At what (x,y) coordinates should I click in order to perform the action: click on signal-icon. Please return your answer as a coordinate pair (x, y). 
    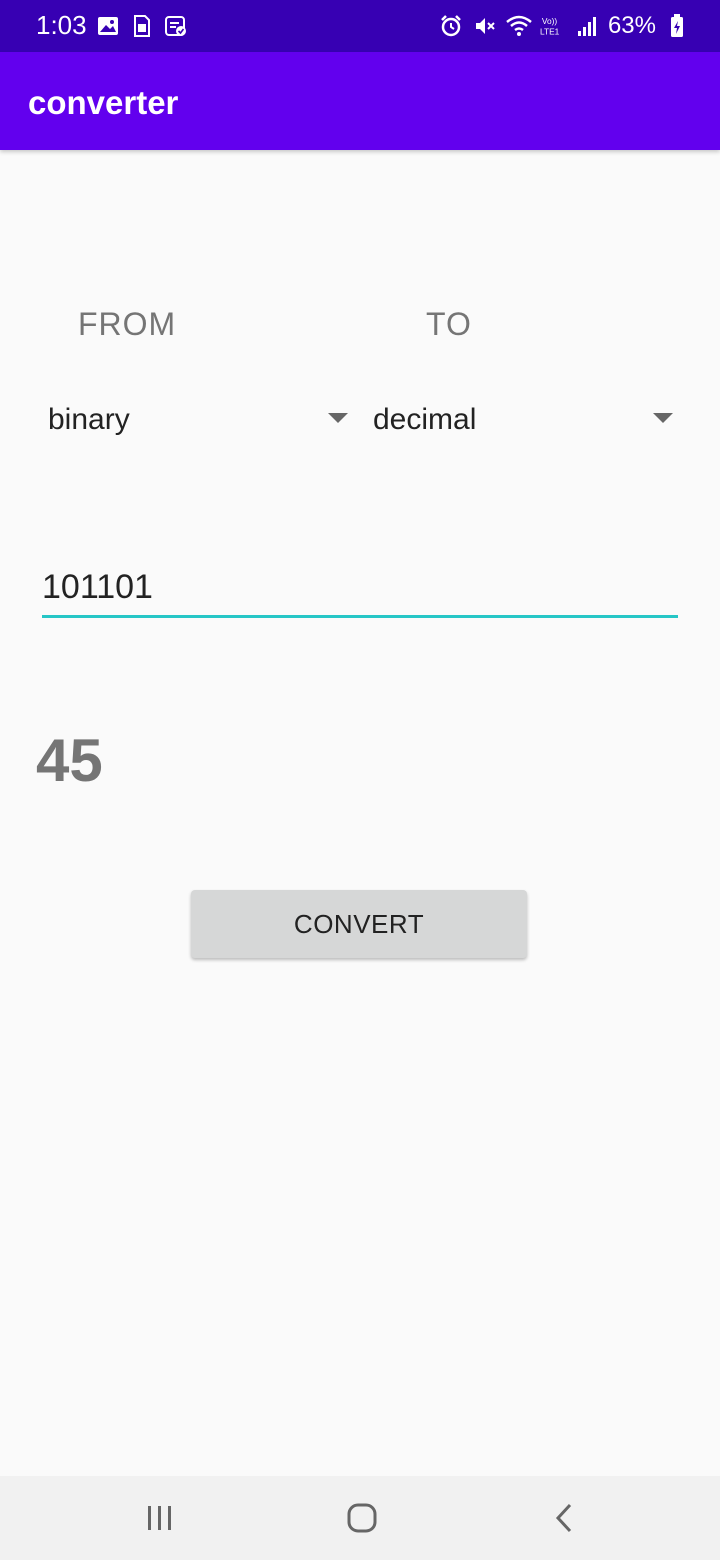
    Looking at the image, I should click on (587, 26).